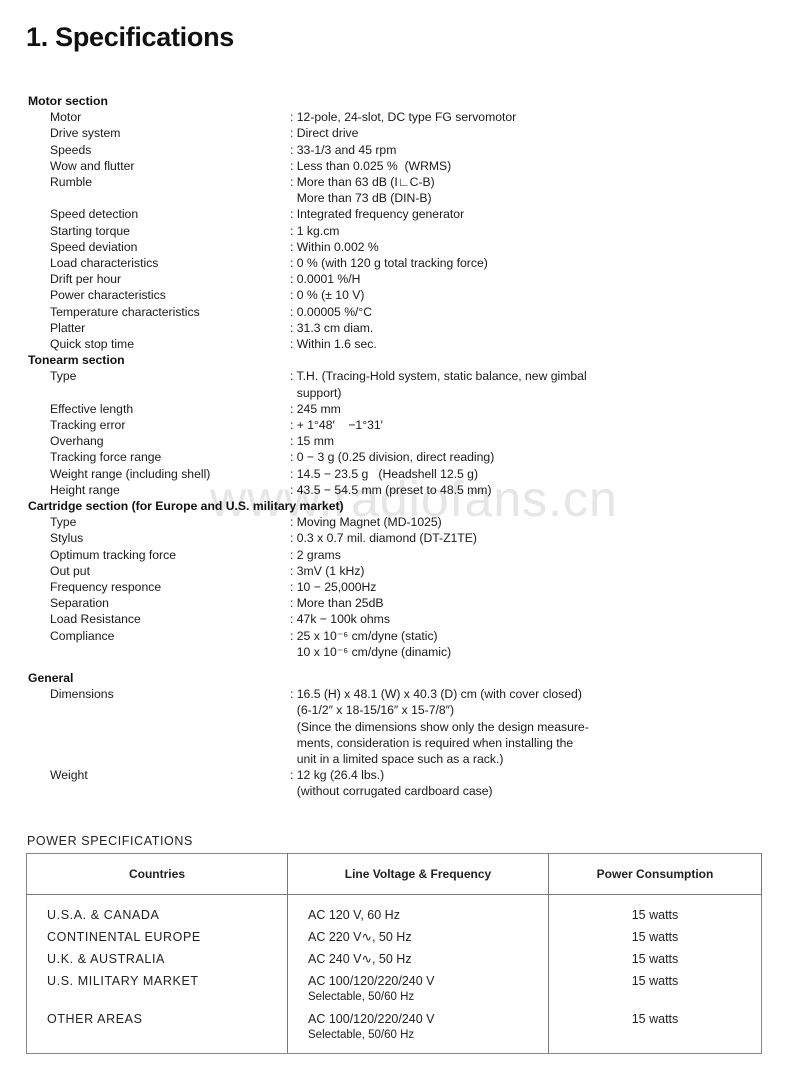 Image resolution: width=800 pixels, height=1066 pixels. Describe the element at coordinates (94, 246) in the screenshot. I see `spec-label: Speed deviation` at that location.